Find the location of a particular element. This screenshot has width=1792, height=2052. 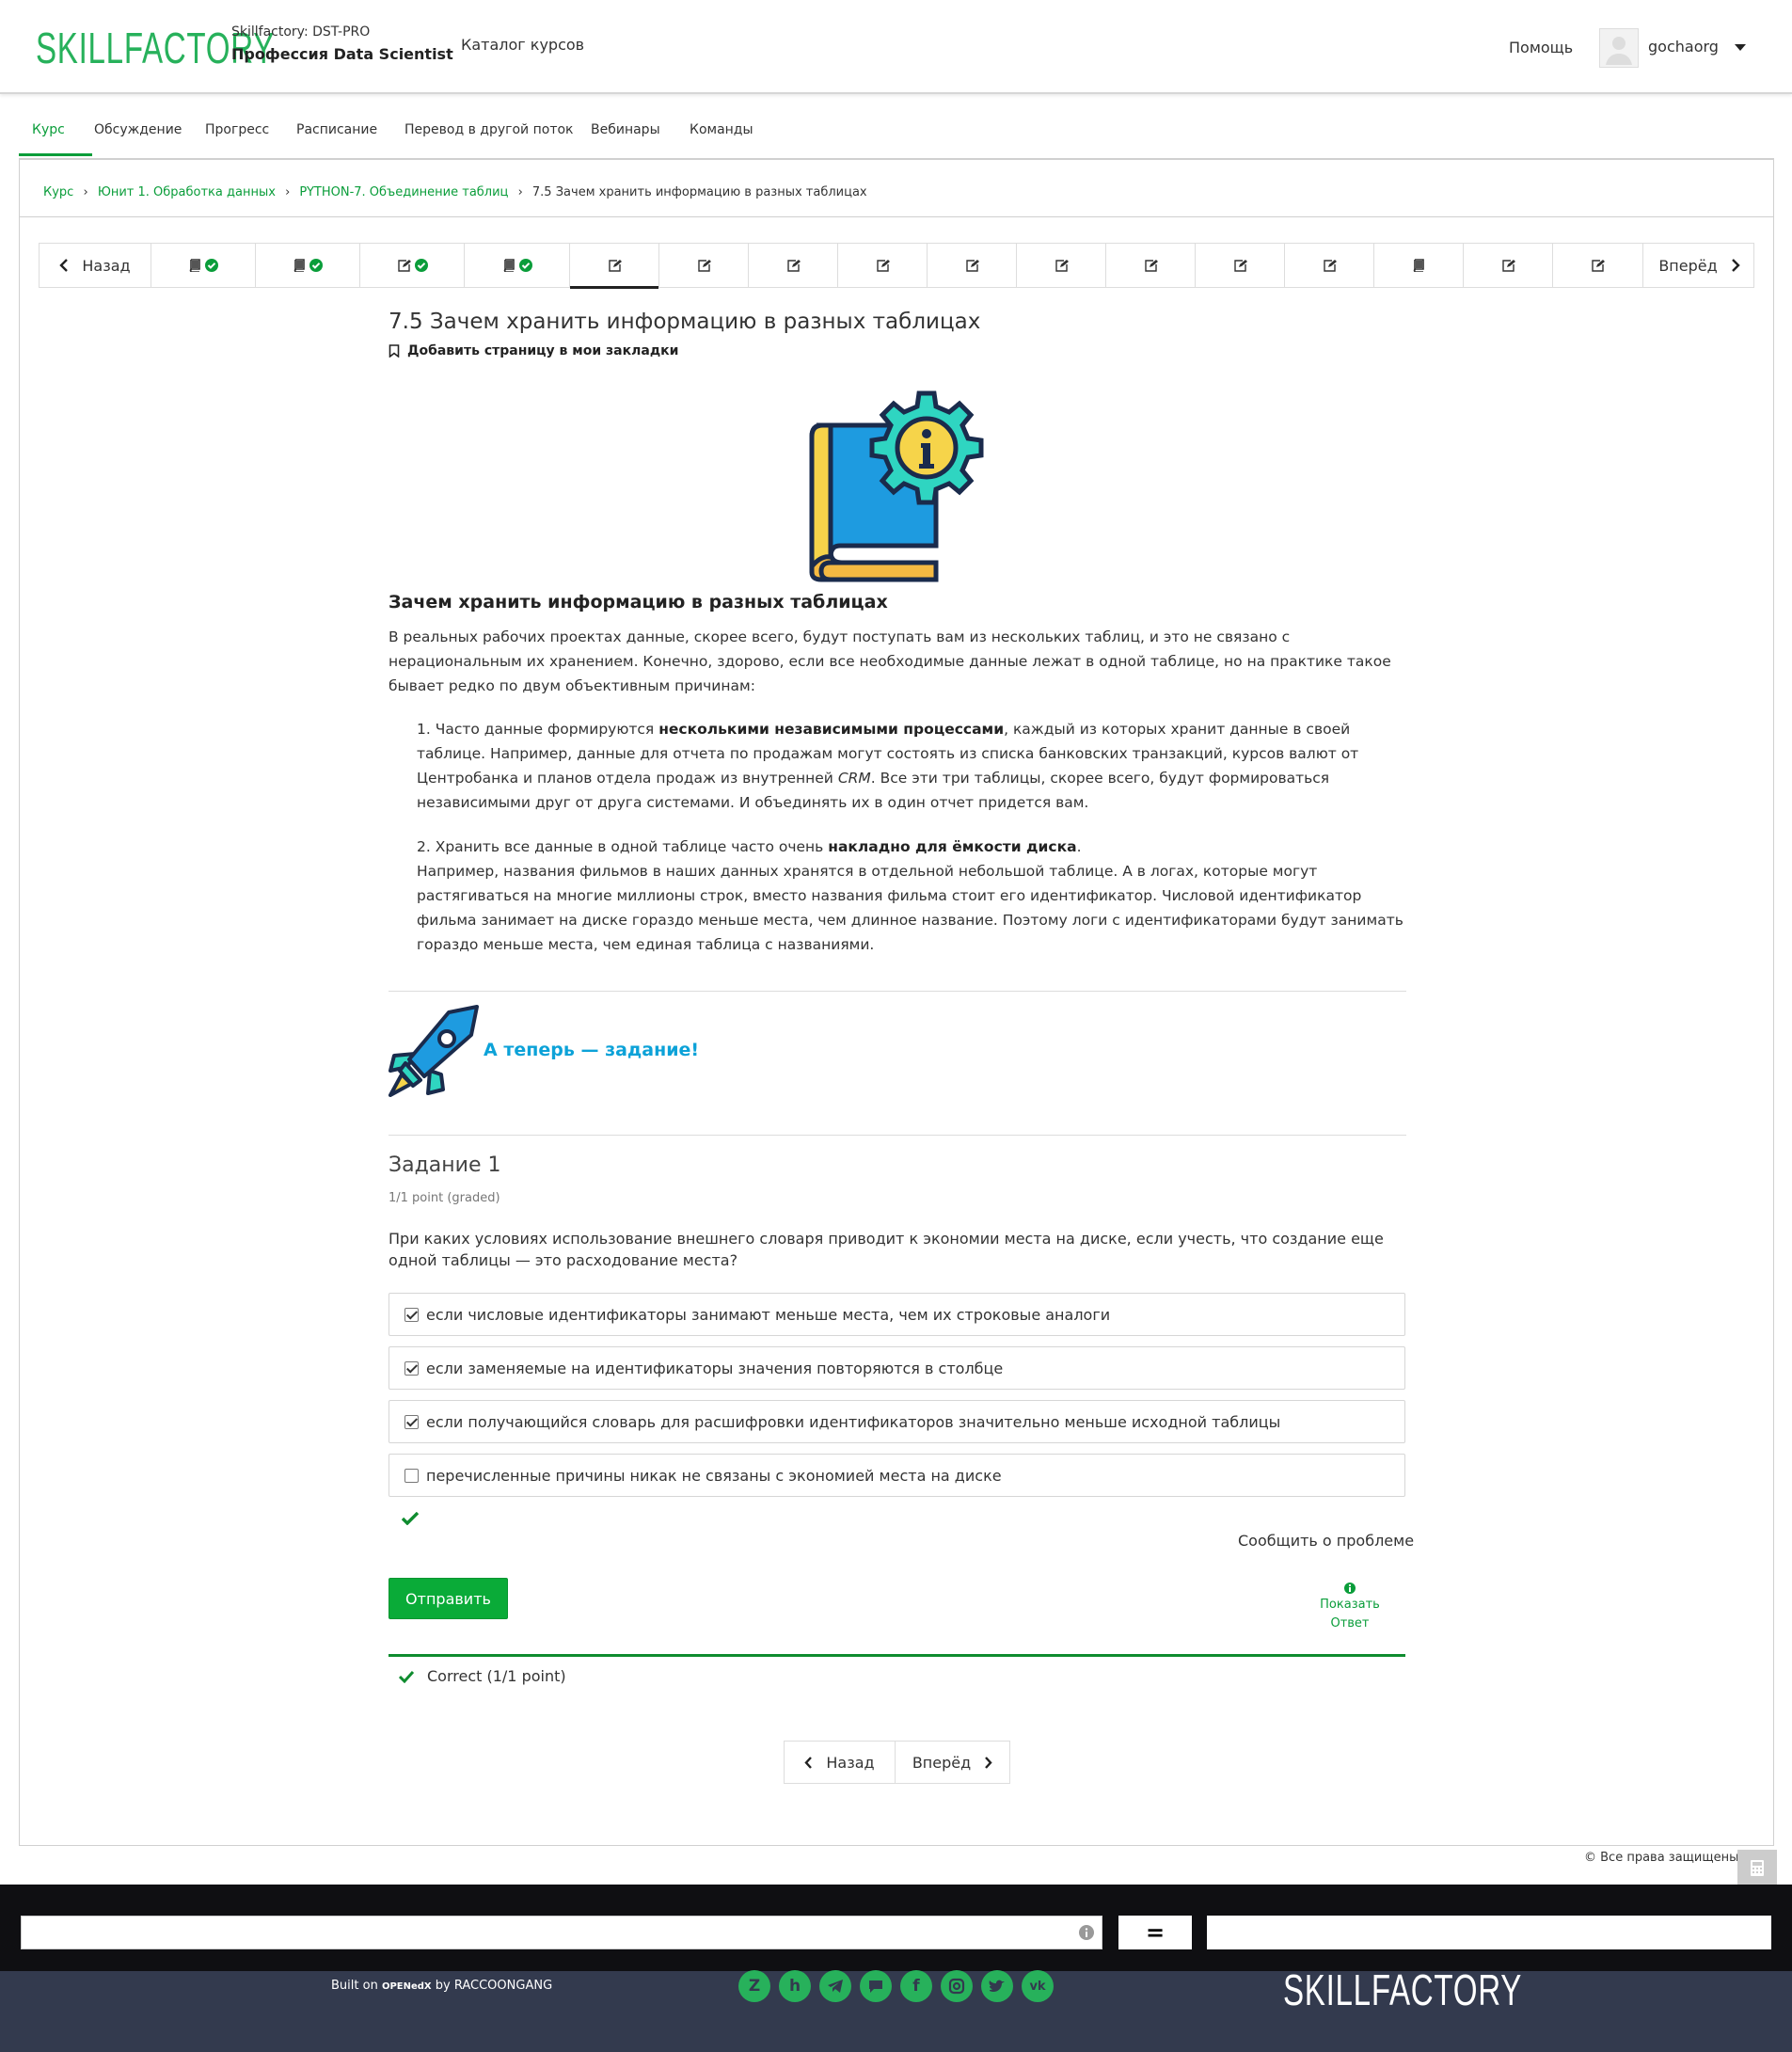

breadcrumb-module: PYTHON-7. Объединение таблиц is located at coordinates (404, 192).